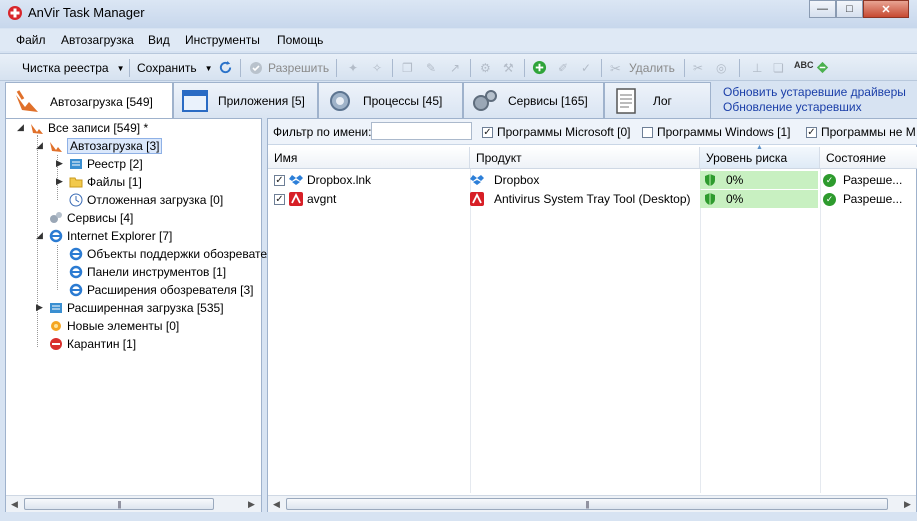 The width and height of the screenshot is (917, 521). What do you see at coordinates (225, 67) in the screenshot?
I see `refresh-icon` at bounding box center [225, 67].